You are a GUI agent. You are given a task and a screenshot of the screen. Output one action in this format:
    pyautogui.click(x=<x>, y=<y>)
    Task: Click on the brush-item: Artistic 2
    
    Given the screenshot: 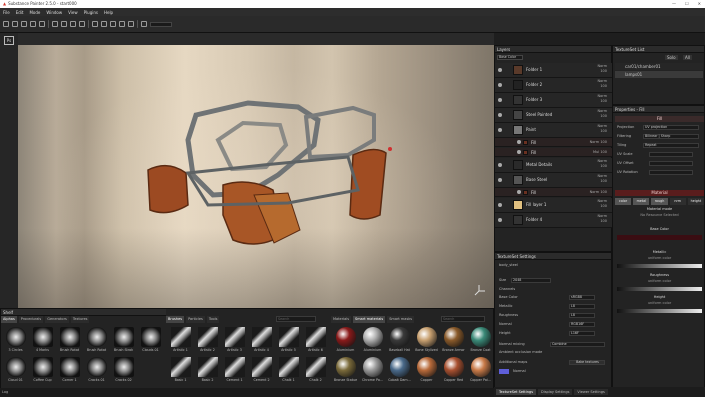 What is the action you would take?
    pyautogui.click(x=207, y=339)
    